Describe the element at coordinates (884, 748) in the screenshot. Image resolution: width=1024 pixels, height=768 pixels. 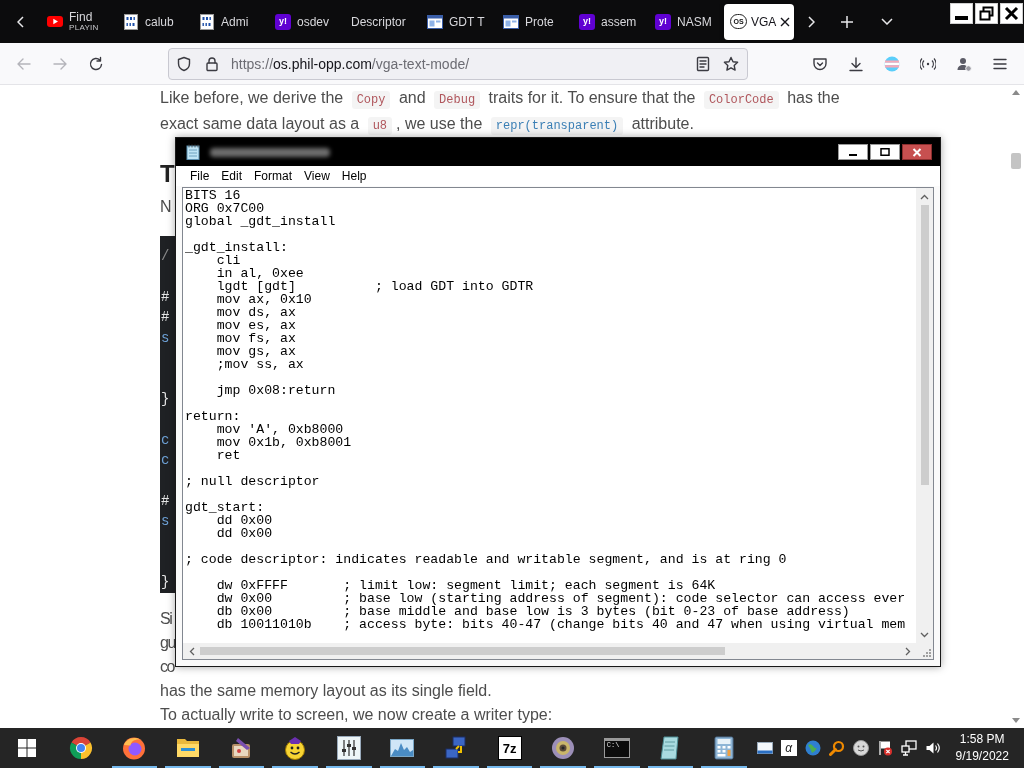
I see `flag-x-icon` at that location.